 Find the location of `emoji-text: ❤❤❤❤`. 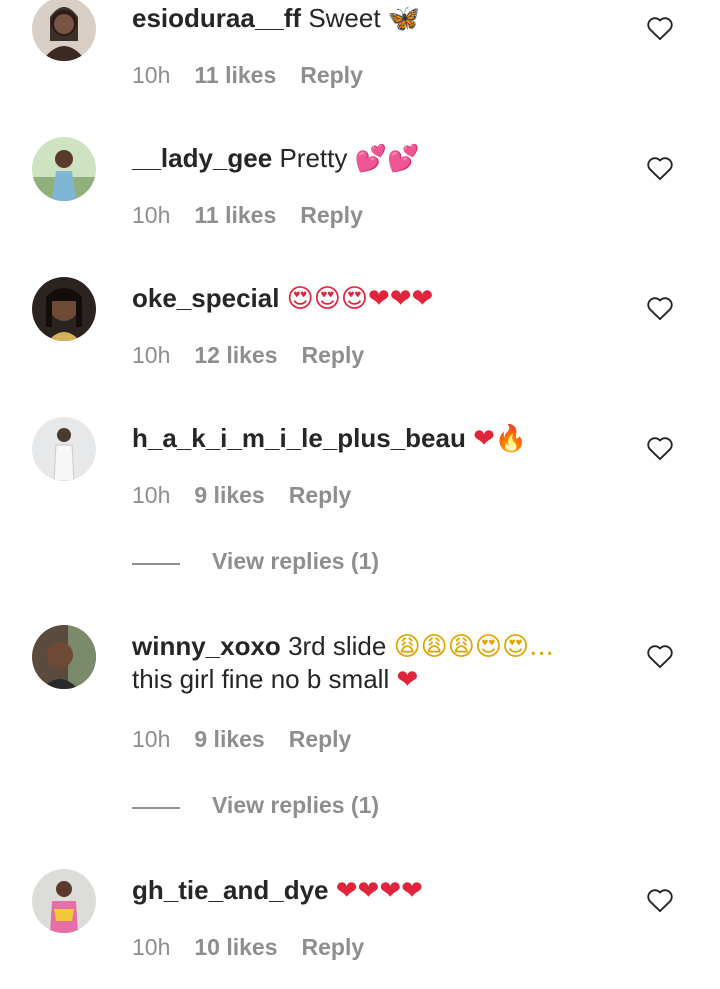

emoji-text: ❤❤❤❤ is located at coordinates (379, 891).